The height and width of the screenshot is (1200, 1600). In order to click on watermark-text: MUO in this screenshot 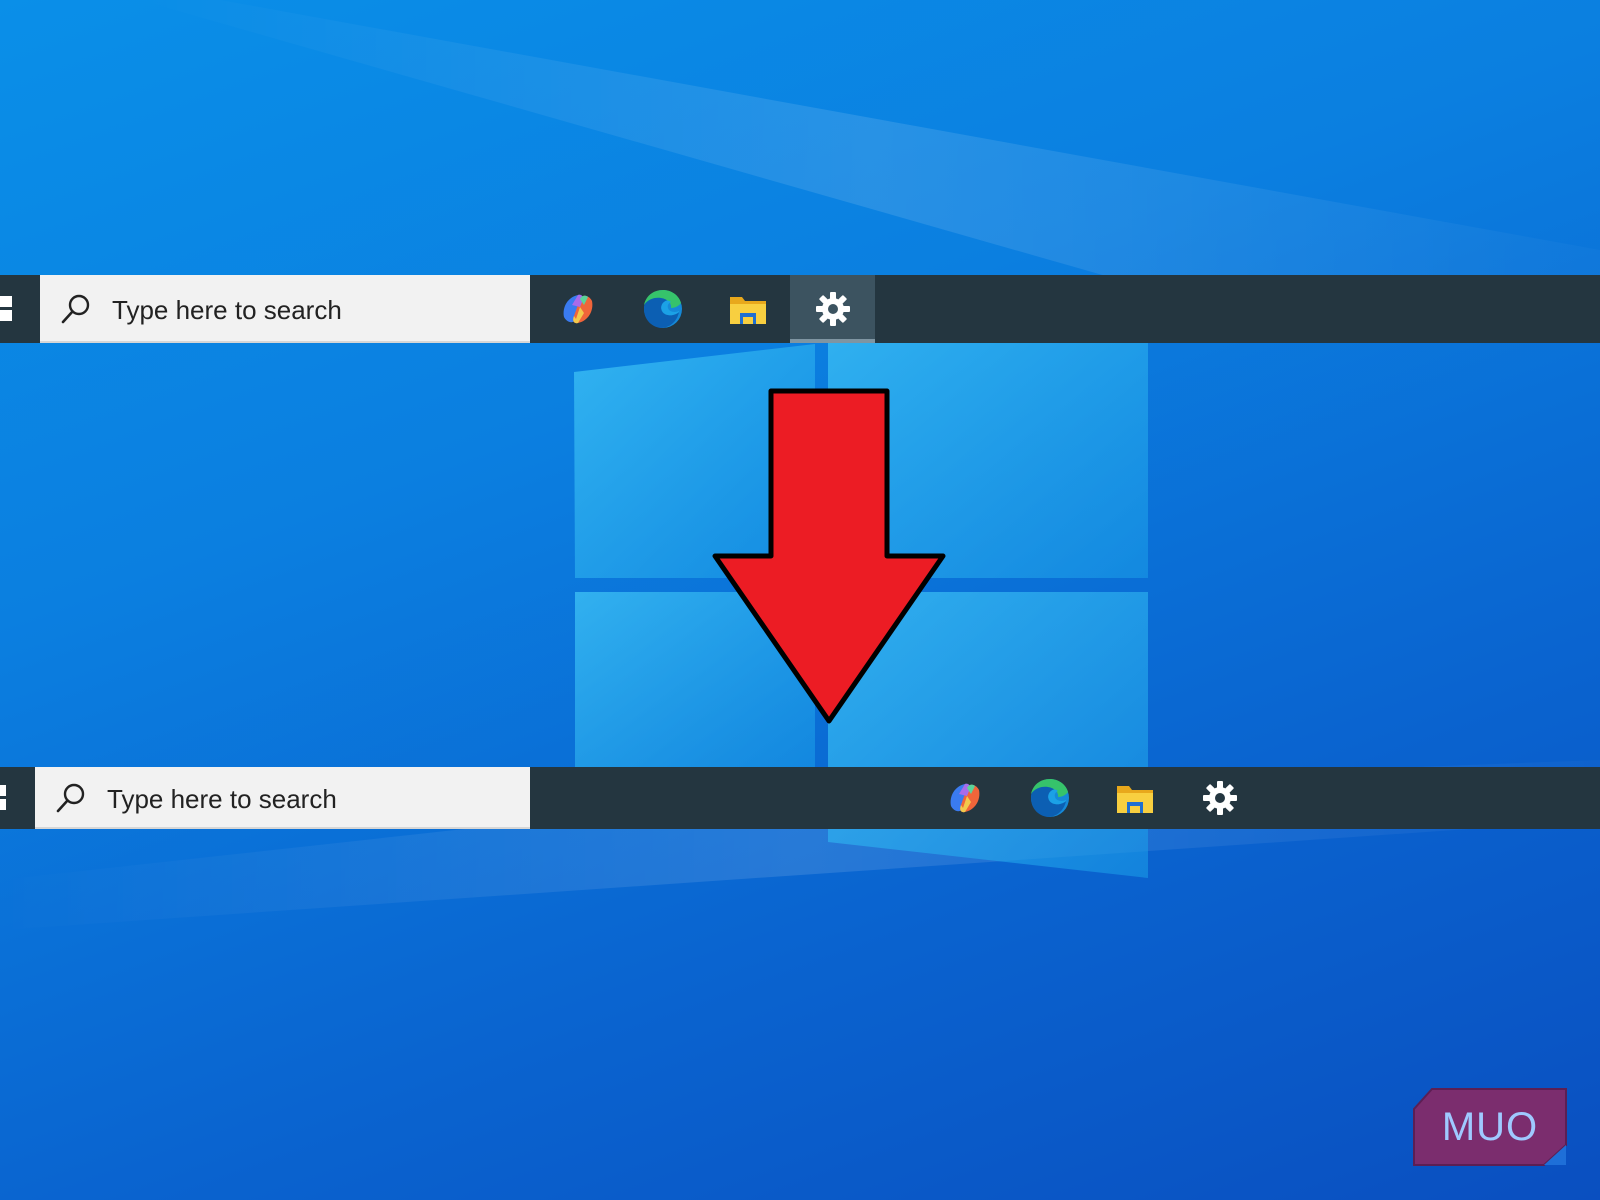, I will do `click(1490, 1127)`.